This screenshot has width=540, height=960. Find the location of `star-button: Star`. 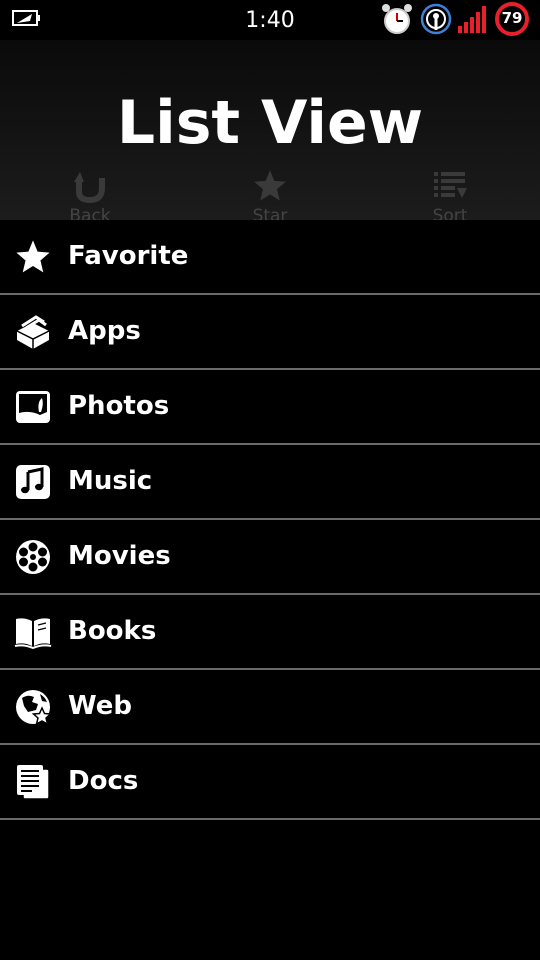

star-button: Star is located at coordinates (270, 194).